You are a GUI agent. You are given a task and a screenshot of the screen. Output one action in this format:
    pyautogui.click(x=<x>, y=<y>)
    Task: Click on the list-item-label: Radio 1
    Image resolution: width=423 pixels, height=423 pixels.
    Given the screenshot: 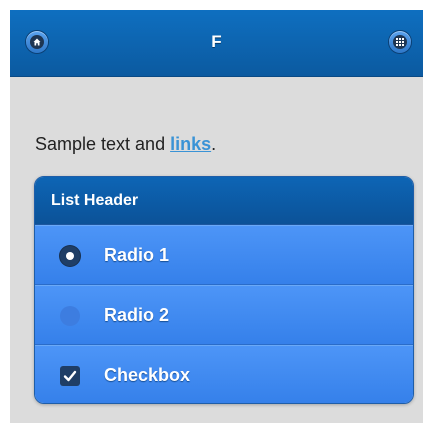 What is the action you would take?
    pyautogui.click(x=137, y=255)
    